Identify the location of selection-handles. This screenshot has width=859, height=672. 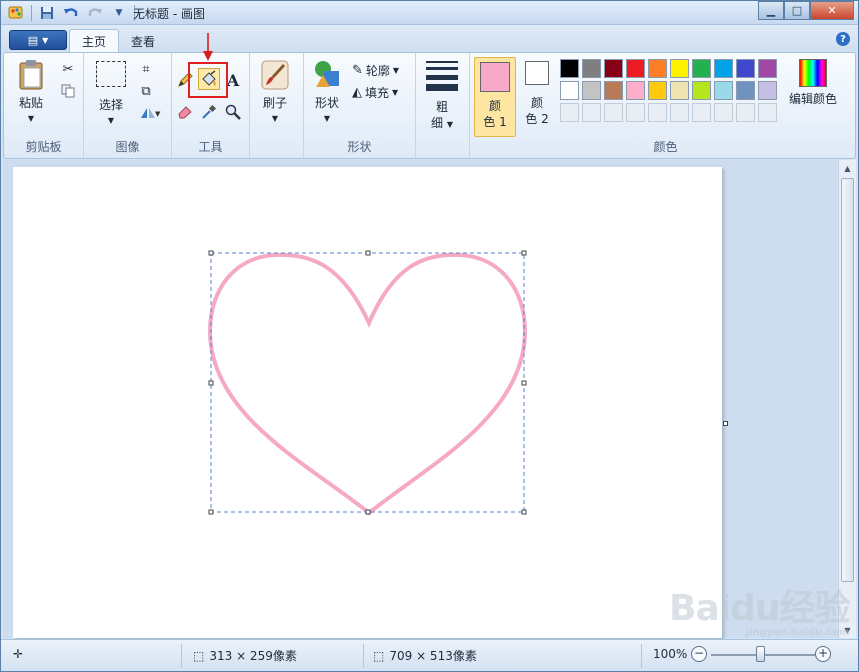
(367, 382).